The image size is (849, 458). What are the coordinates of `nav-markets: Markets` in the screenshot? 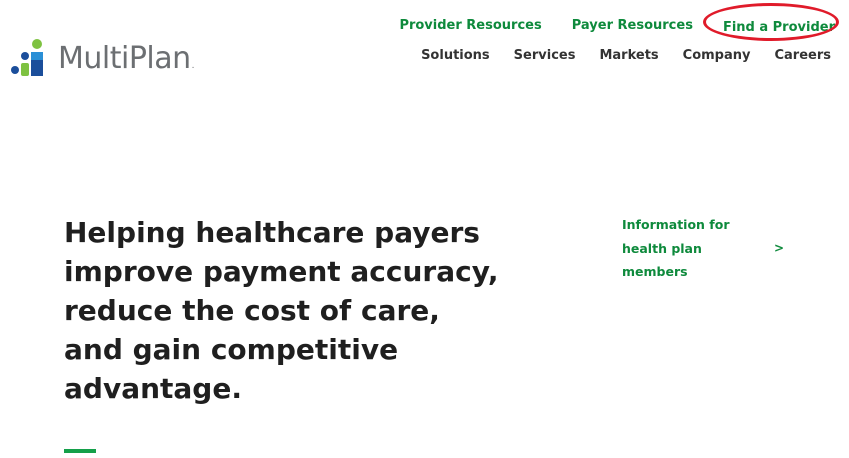 It's located at (628, 55).